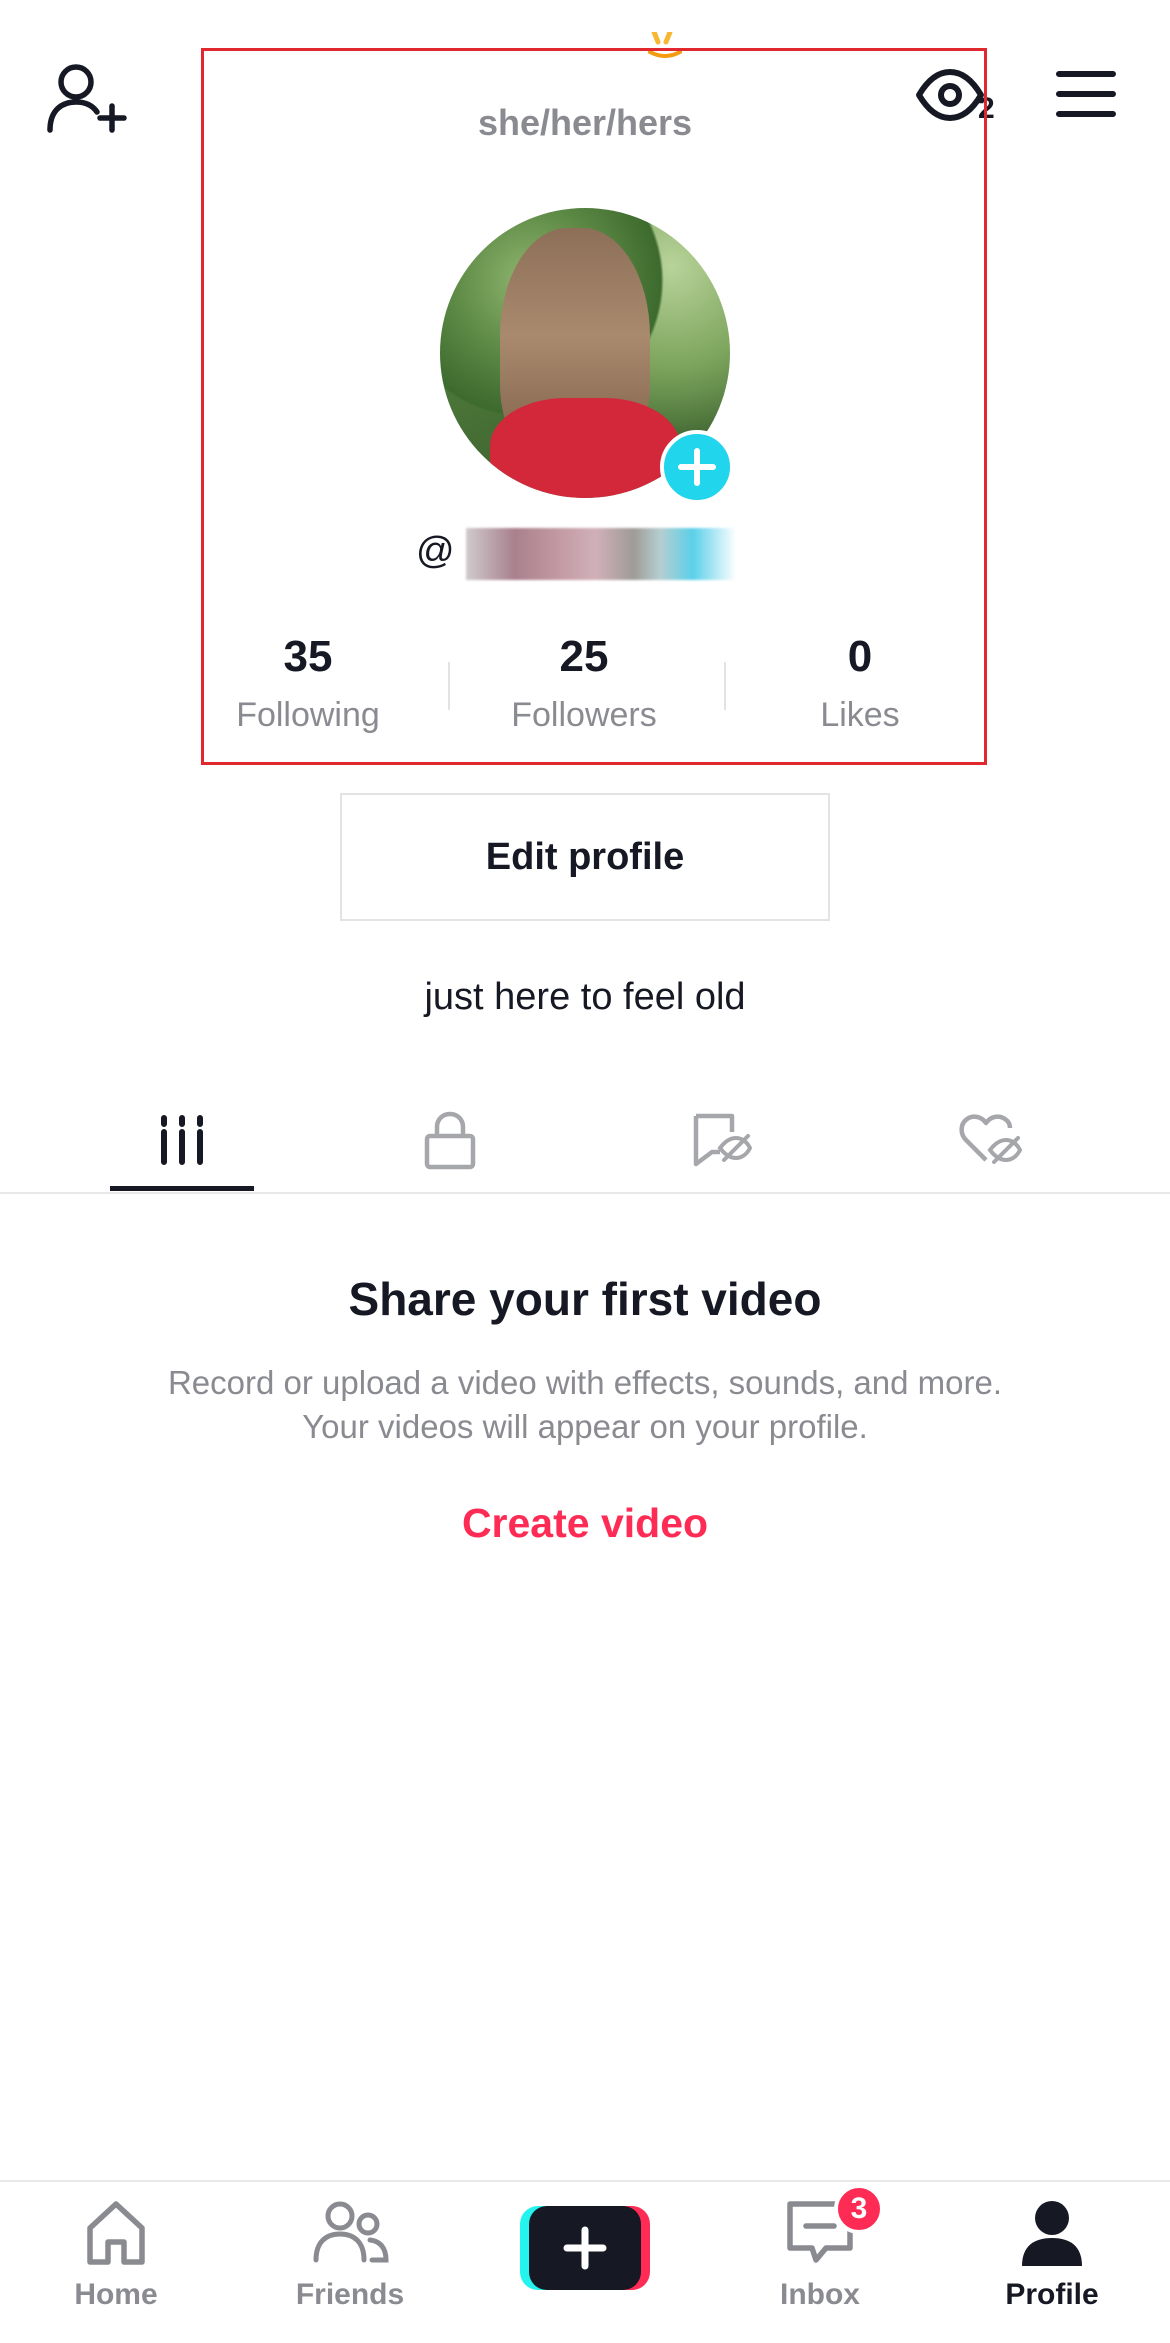  What do you see at coordinates (308, 683) in the screenshot?
I see `stat-following: 35 Following` at bounding box center [308, 683].